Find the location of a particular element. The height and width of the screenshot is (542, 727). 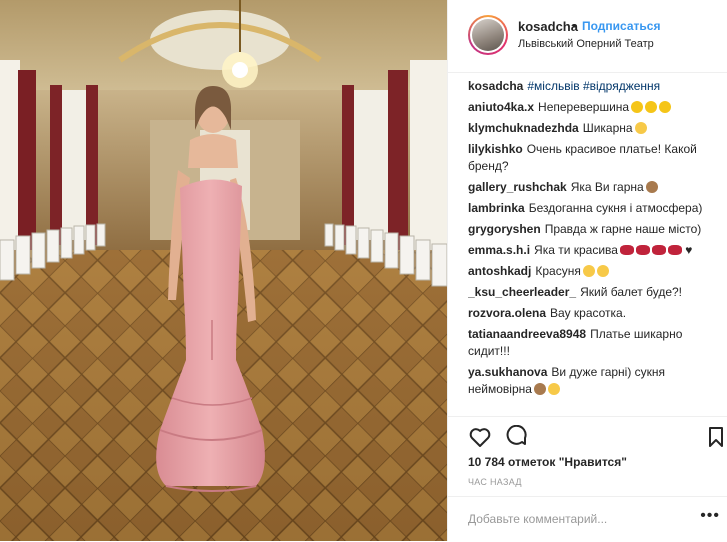

comment-username: klymchuknadezhda is located at coordinates (523, 128).